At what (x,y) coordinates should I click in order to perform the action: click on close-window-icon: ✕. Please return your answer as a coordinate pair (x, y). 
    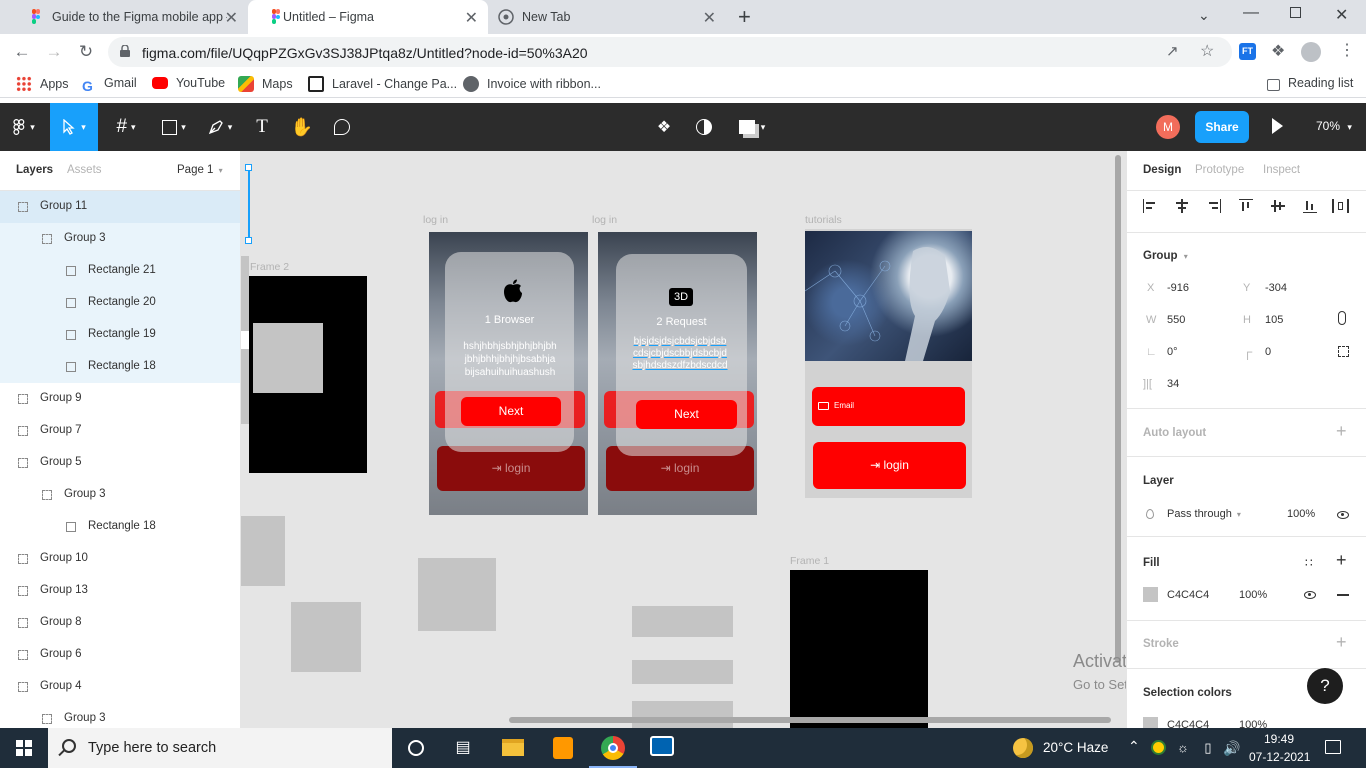
    Looking at the image, I should click on (1341, 15).